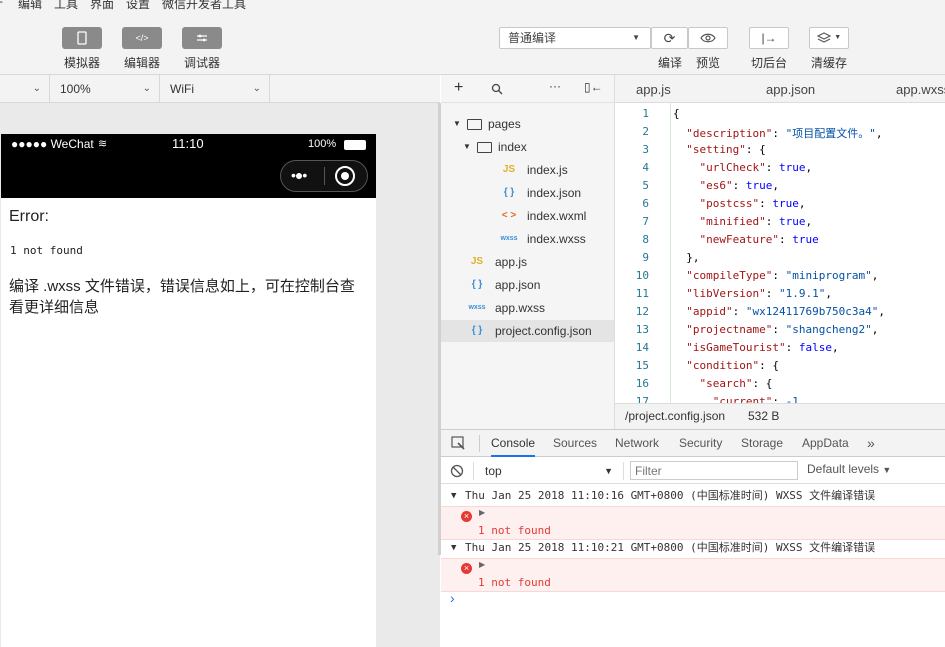 The width and height of the screenshot is (945, 647). I want to click on tab-app-json: app.json, so click(790, 89).